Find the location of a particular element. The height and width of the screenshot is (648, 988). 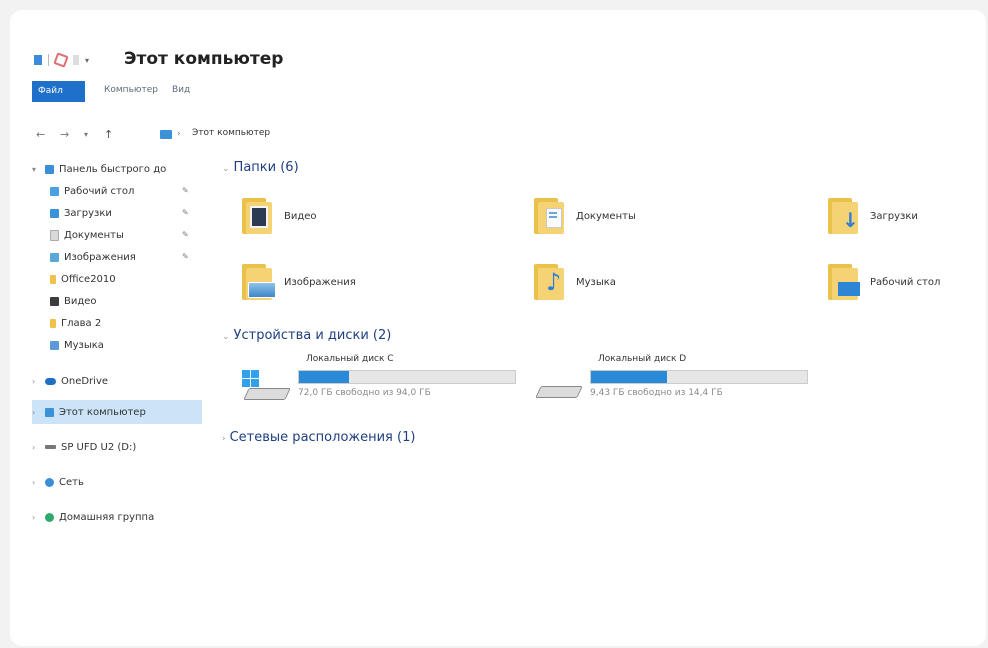

network-section-header: › Сетевые расположения (1) is located at coordinates (318, 437).